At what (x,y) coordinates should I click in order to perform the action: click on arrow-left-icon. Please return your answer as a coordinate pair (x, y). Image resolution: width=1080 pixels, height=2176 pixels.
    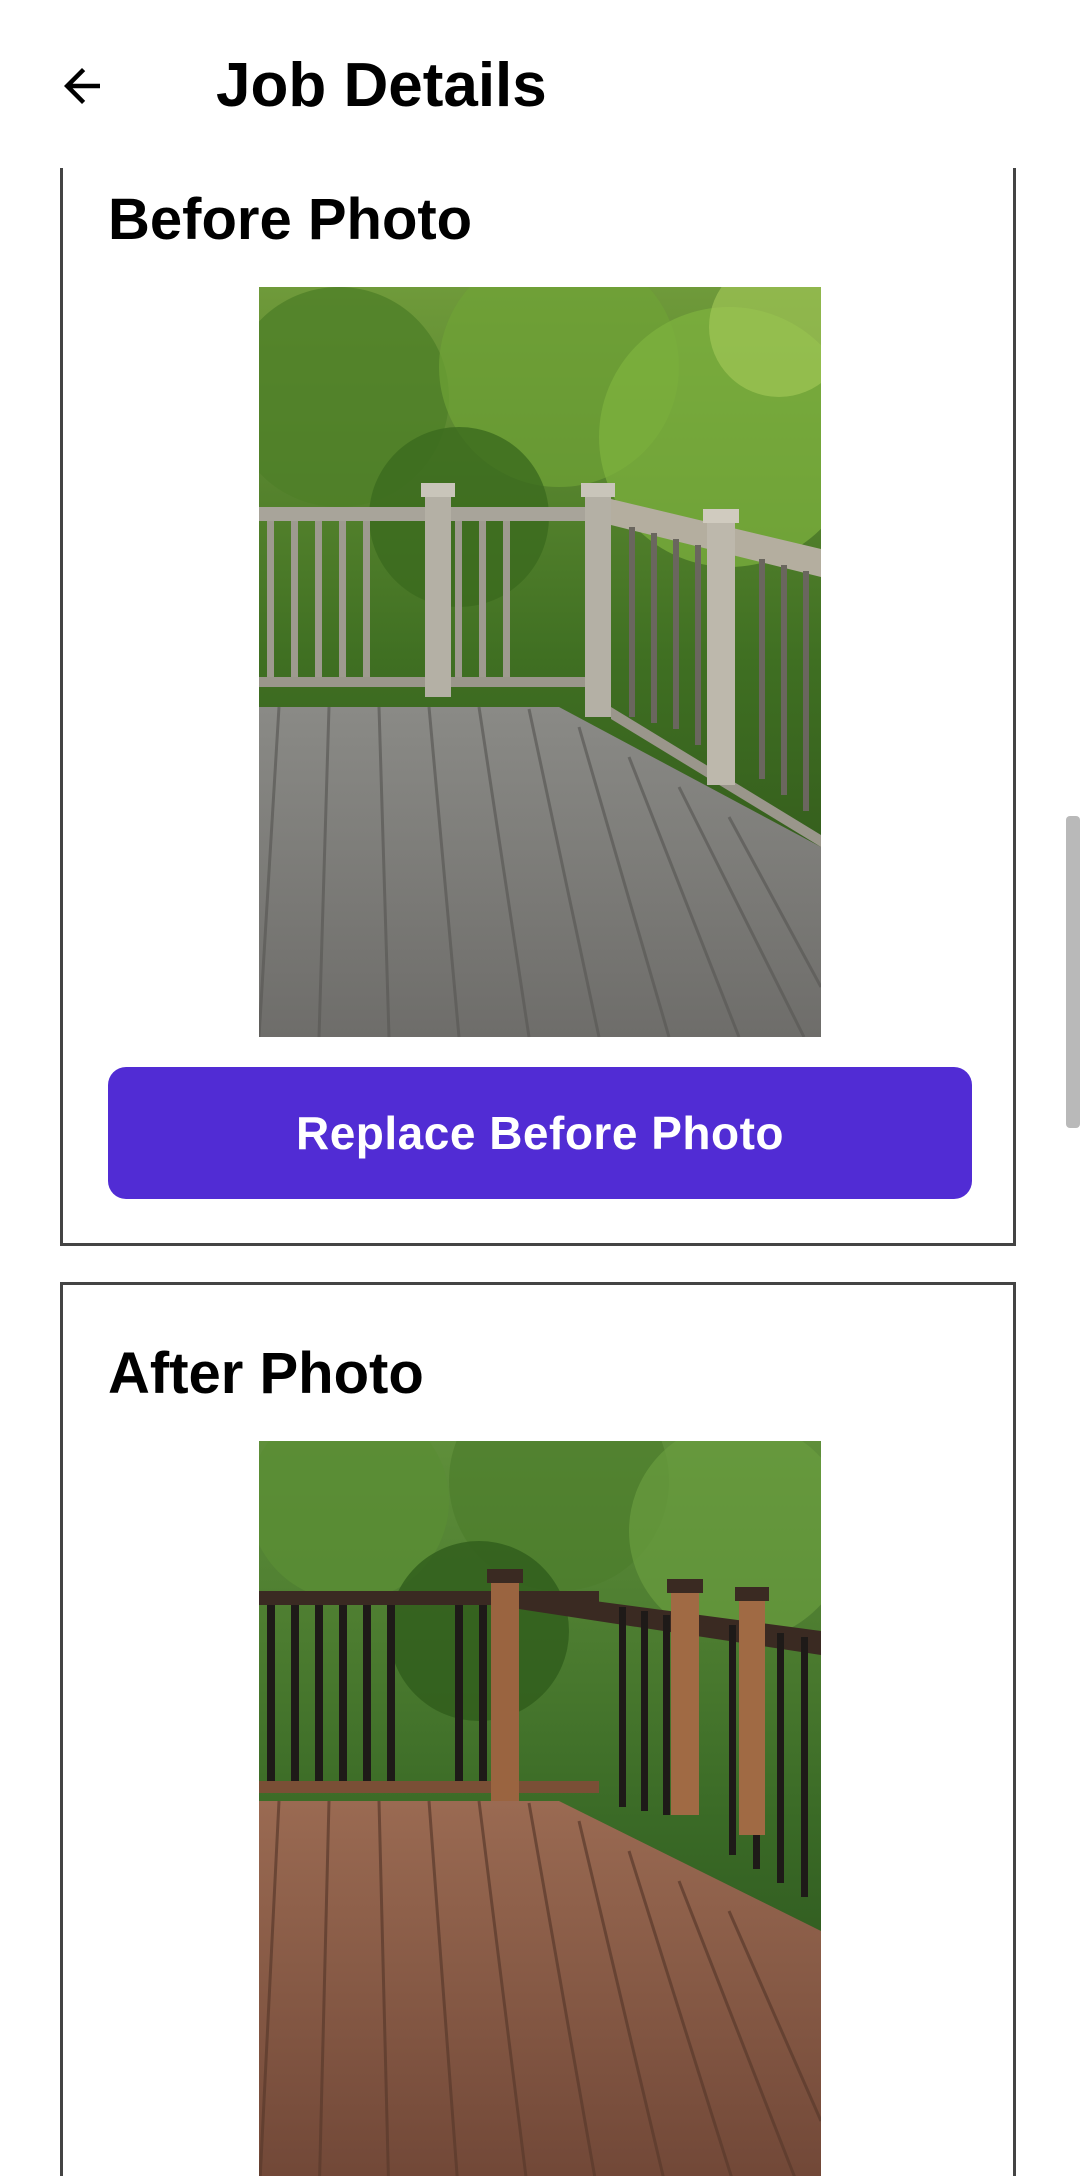
    Looking at the image, I should click on (82, 86).